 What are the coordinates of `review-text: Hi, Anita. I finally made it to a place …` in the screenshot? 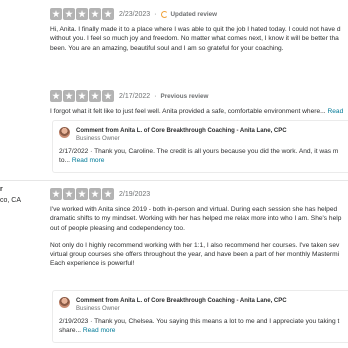 It's located at (199, 39).